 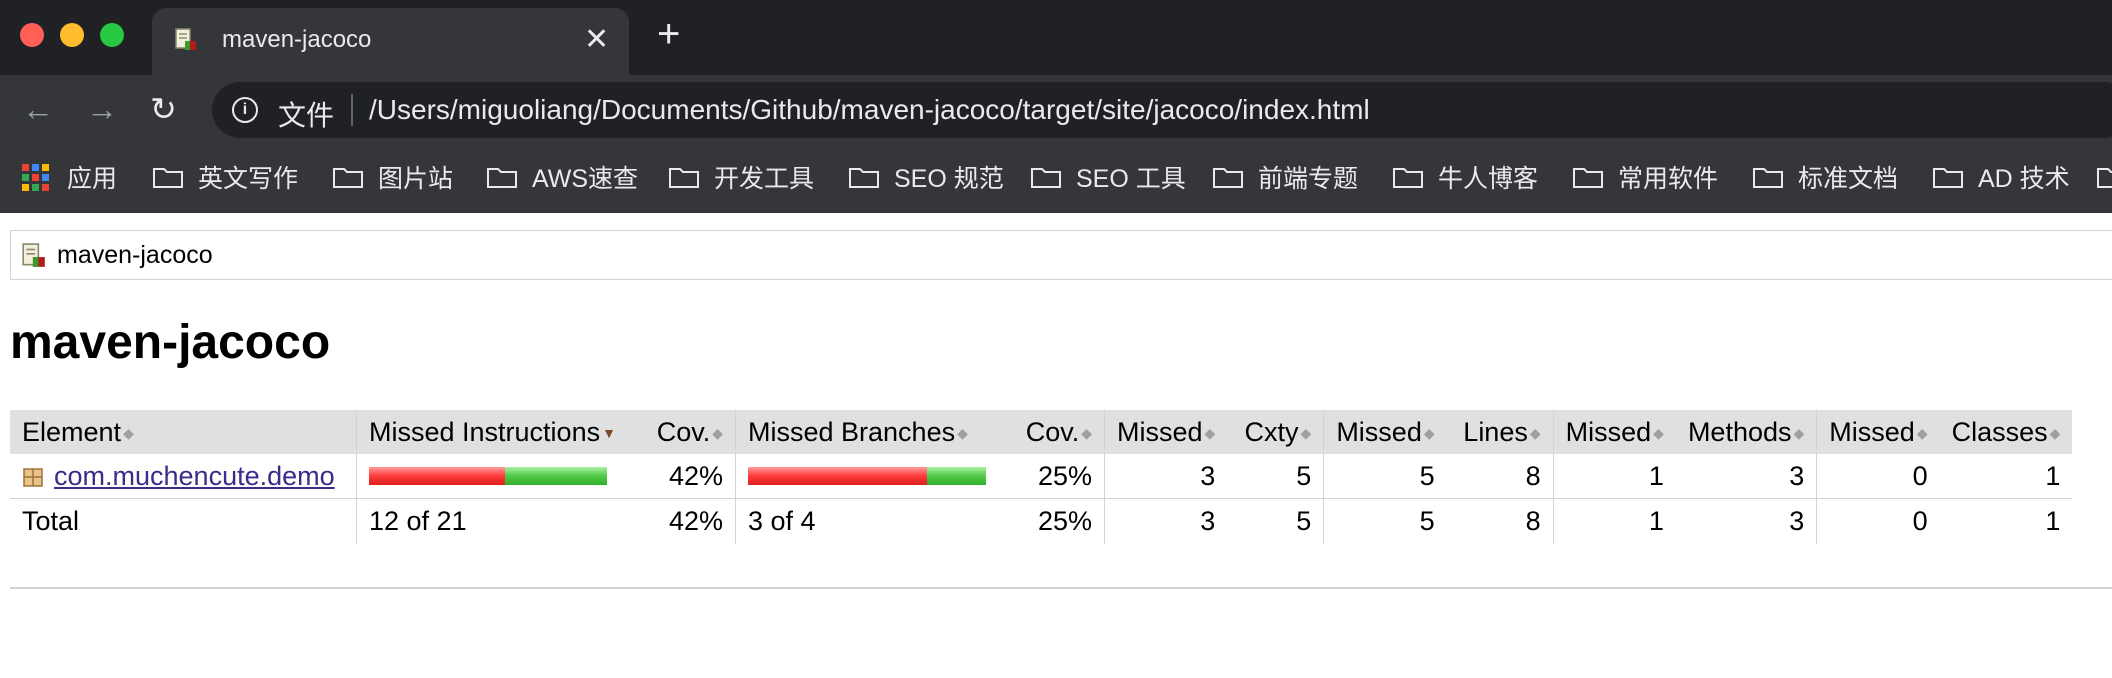 What do you see at coordinates (1533, 521) in the screenshot?
I see `total-lines: 8` at bounding box center [1533, 521].